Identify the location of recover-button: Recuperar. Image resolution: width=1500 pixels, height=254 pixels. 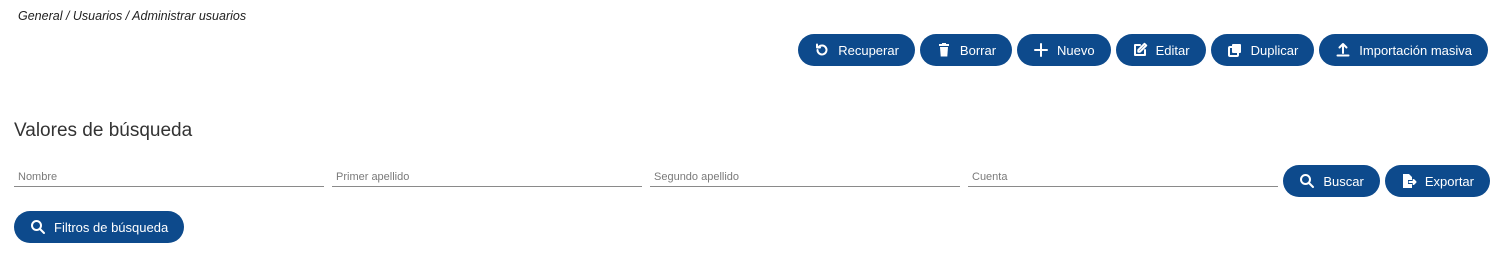
(856, 50).